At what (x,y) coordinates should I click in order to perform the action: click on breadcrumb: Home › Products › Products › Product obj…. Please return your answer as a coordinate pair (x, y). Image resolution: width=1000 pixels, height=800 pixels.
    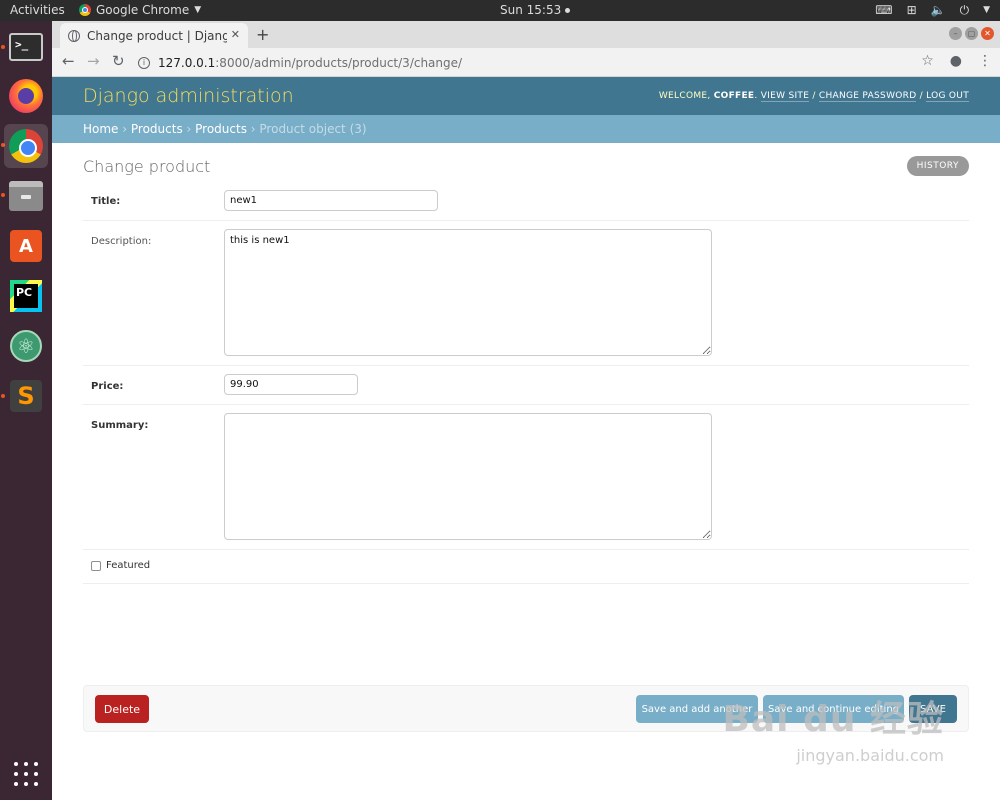
    Looking at the image, I should click on (526, 129).